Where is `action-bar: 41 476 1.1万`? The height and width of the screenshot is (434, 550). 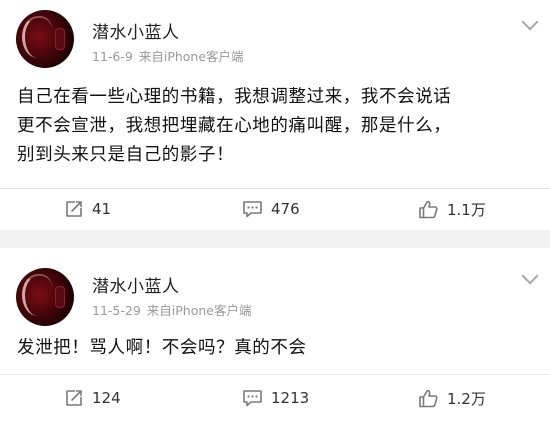 action-bar: 41 476 1.1万 is located at coordinates (275, 209).